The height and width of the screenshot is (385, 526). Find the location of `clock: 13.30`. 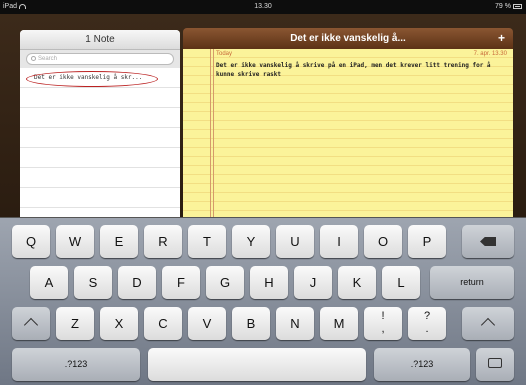

clock: 13.30 is located at coordinates (263, 6).